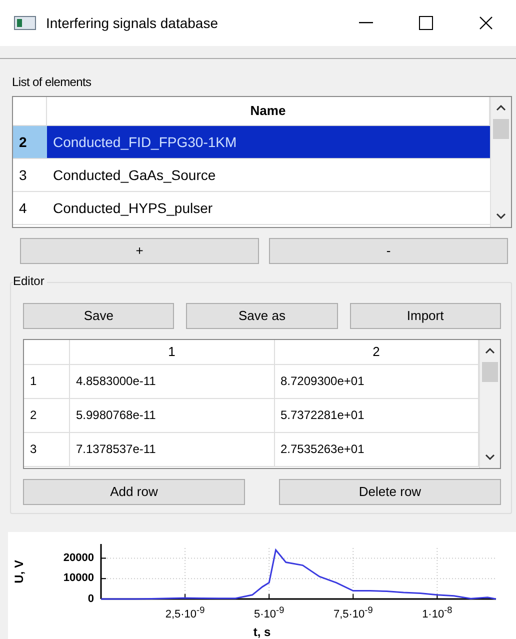 The width and height of the screenshot is (516, 639). What do you see at coordinates (78, 578) in the screenshot?
I see `y-tick-label: 10000` at bounding box center [78, 578].